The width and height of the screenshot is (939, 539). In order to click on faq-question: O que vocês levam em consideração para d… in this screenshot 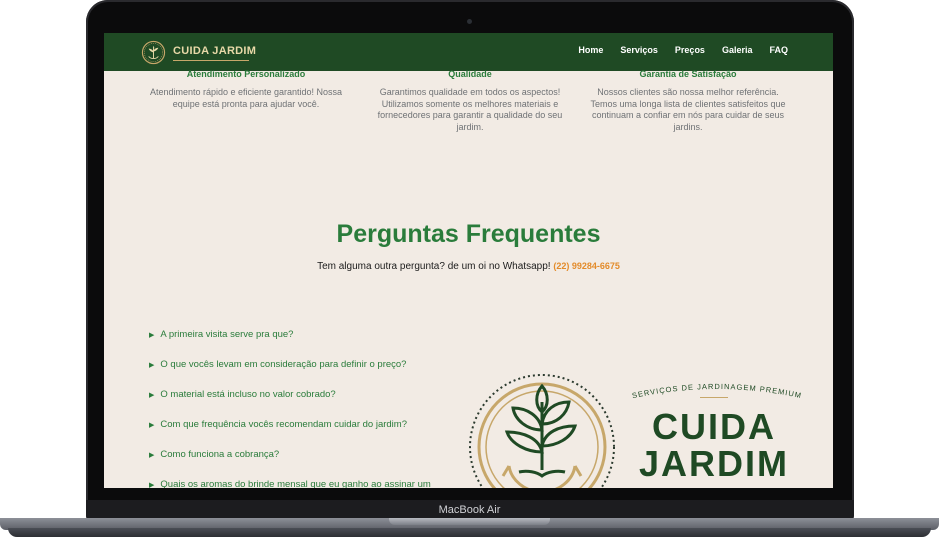, I will do `click(283, 364)`.